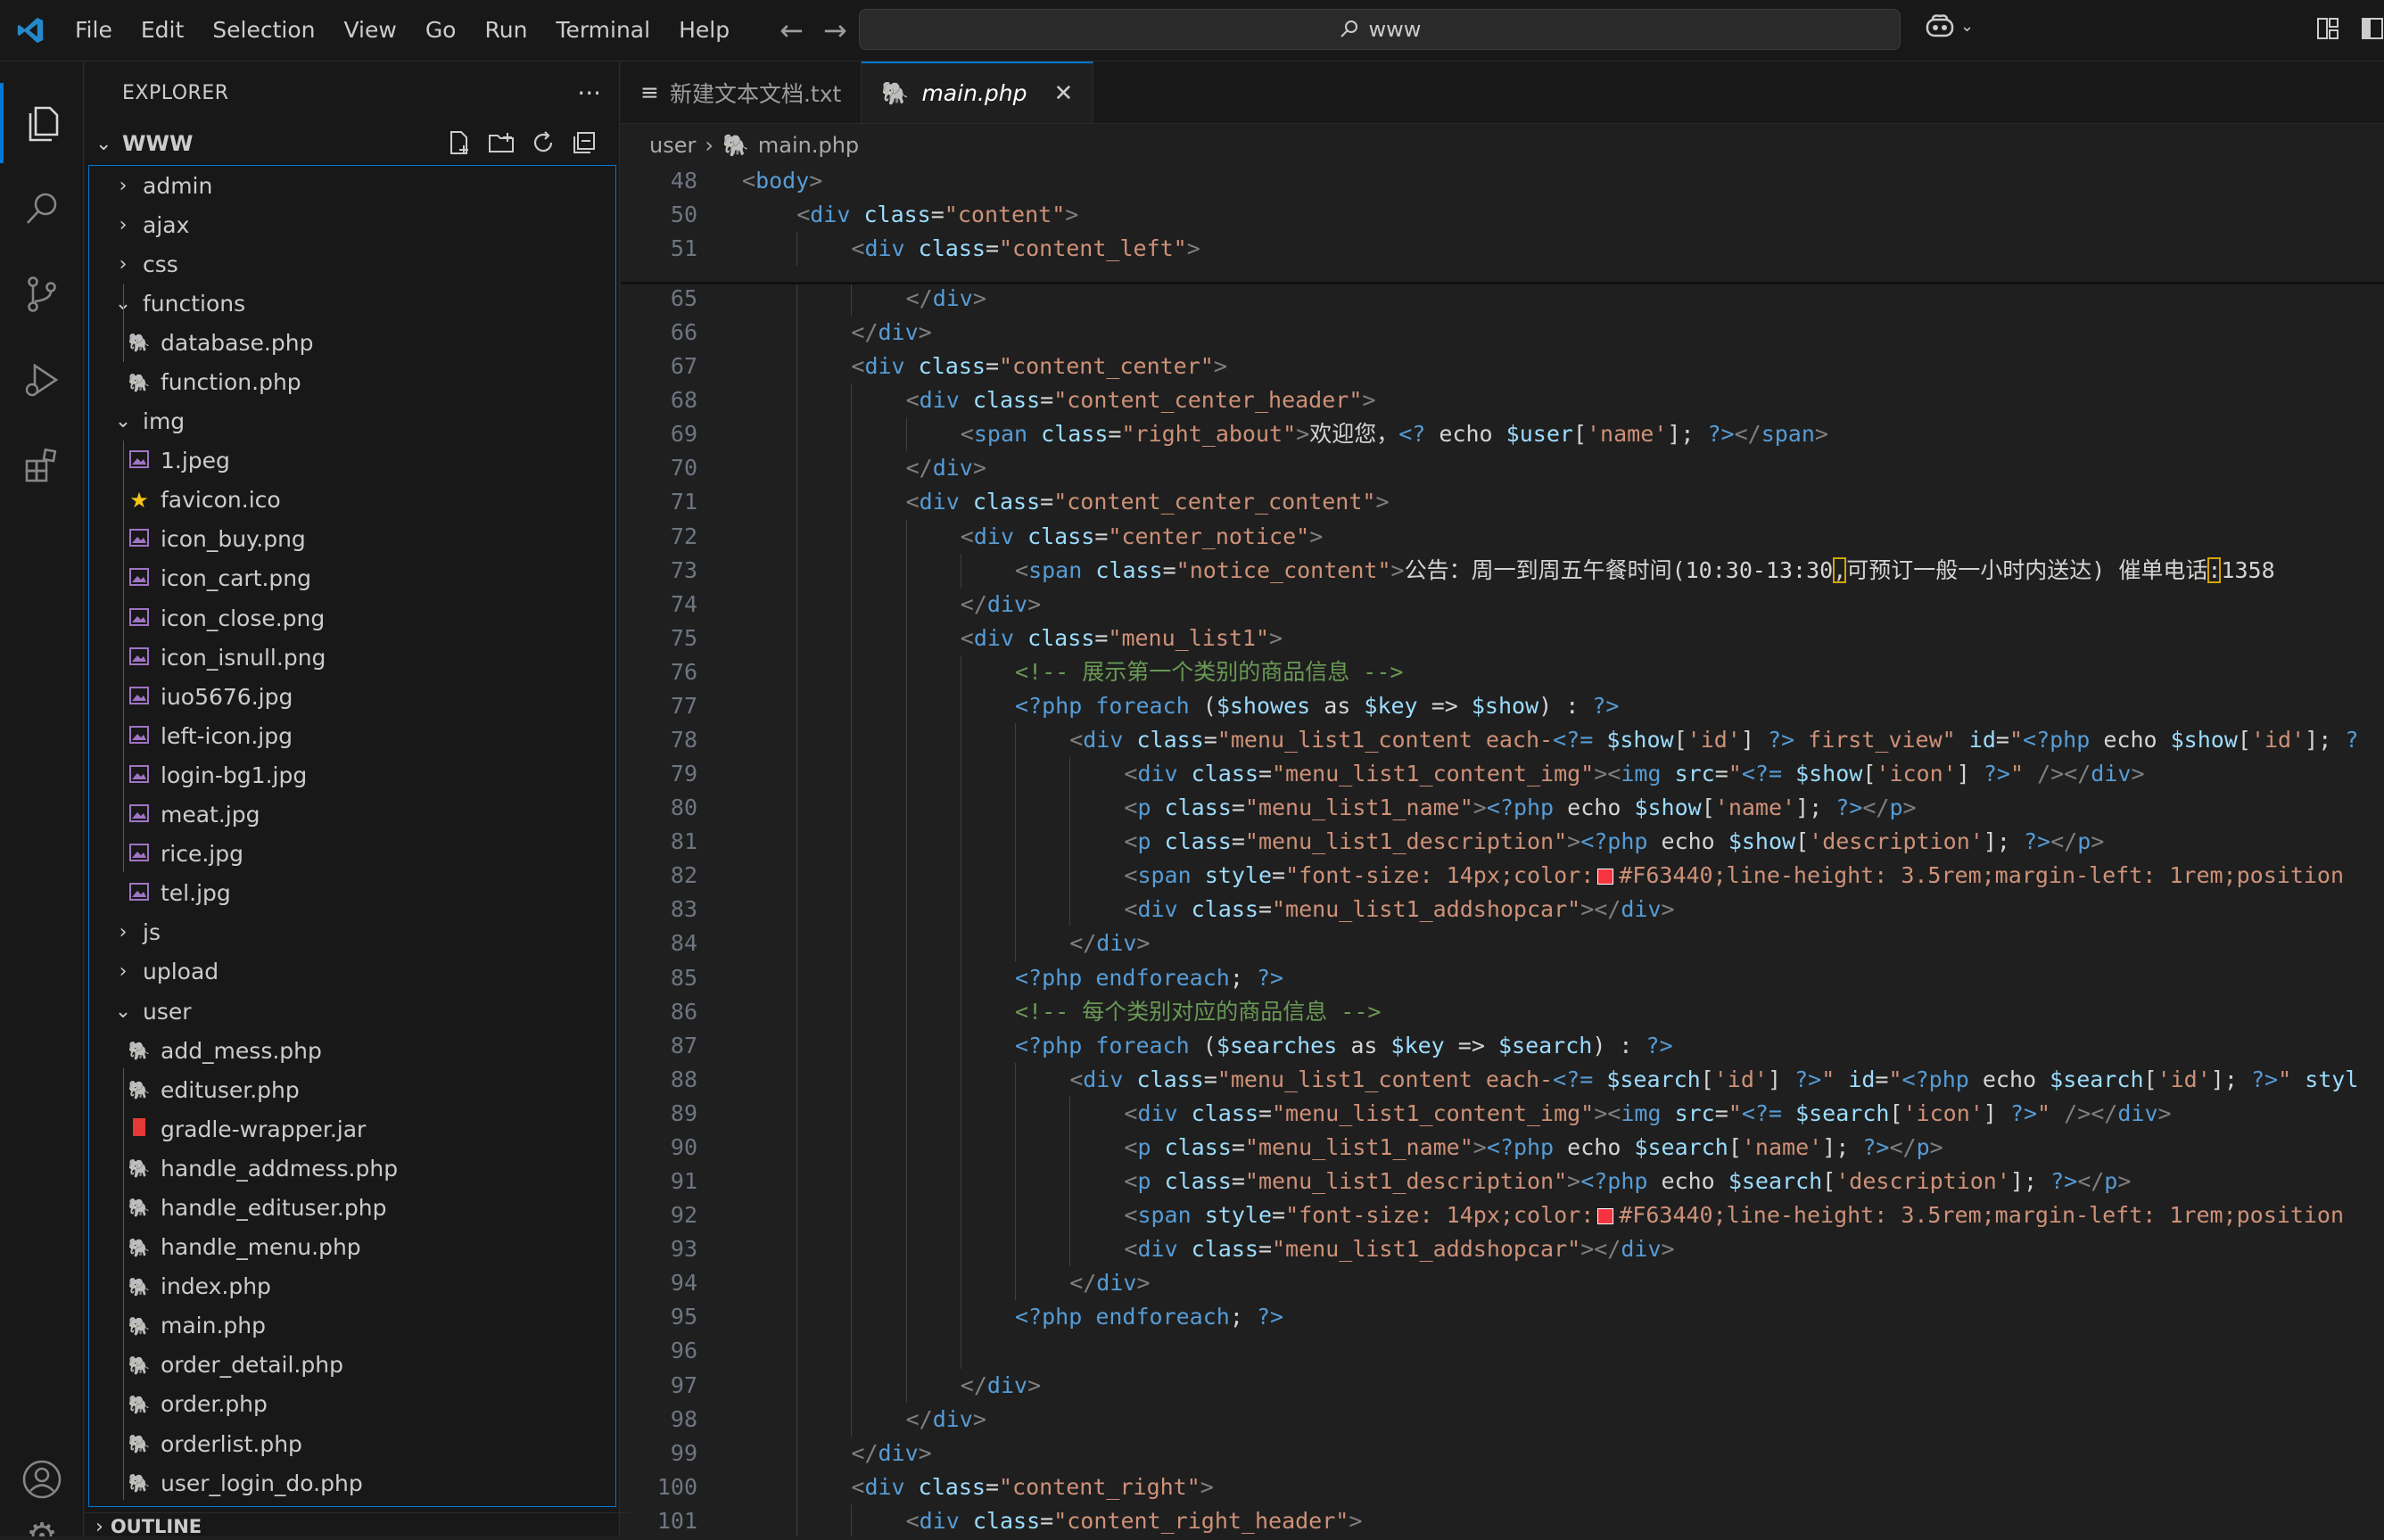  What do you see at coordinates (352, 304) in the screenshot?
I see `folder-item: ⌄ functions` at bounding box center [352, 304].